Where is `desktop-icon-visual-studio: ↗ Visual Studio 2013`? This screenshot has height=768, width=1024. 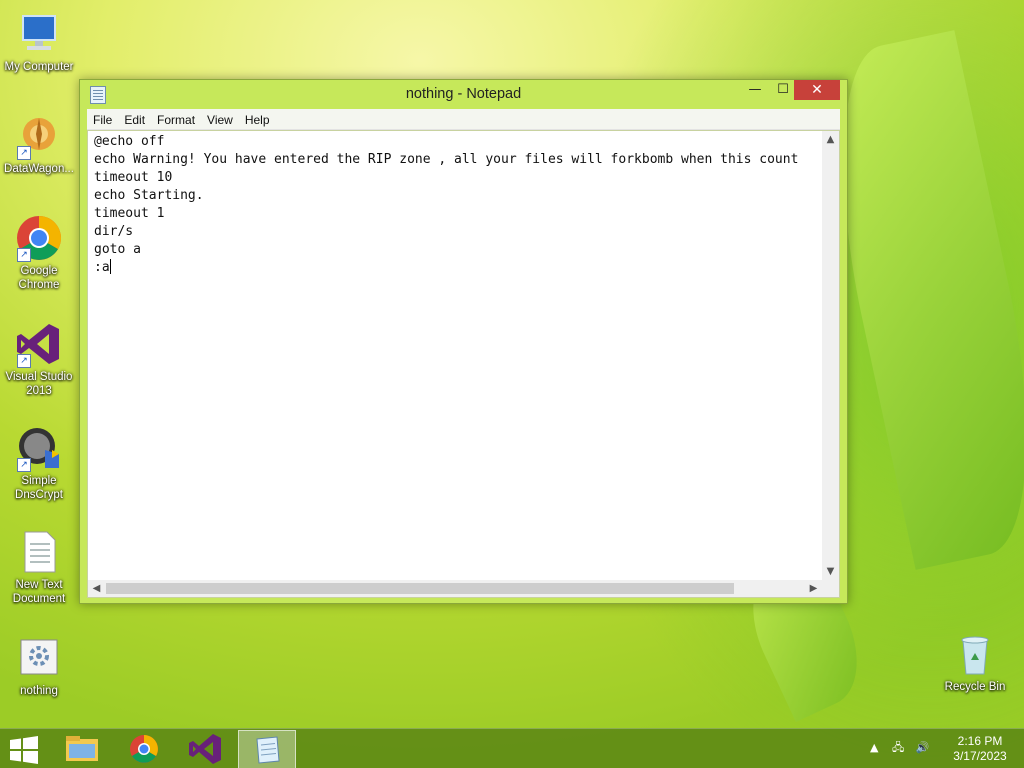
desktop-icon-visual-studio: ↗ Visual Studio 2013 is located at coordinates (39, 359).